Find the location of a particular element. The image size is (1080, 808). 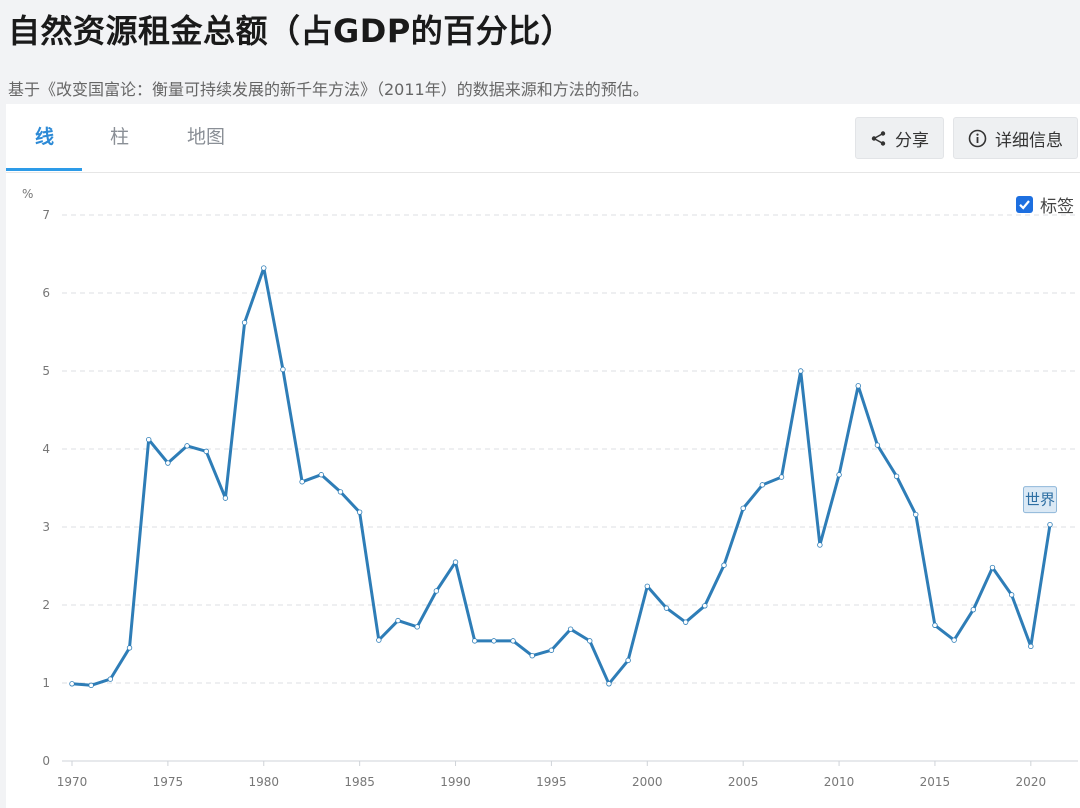

x-tick-label: 1975 is located at coordinates (168, 782).